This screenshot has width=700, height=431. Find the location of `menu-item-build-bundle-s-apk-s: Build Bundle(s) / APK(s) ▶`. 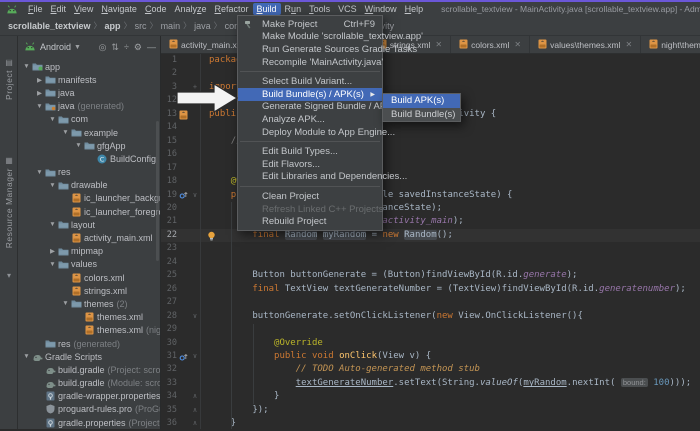

menu-item-build-bundle-s-apk-s: Build Bundle(s) / APK(s) ▶ is located at coordinates (310, 94).